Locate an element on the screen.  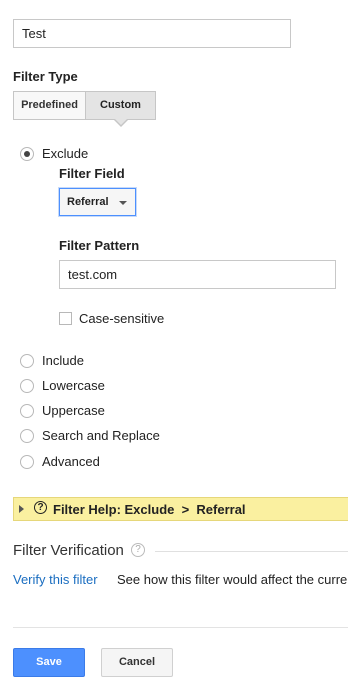
radio-exclude-label: Exclude is located at coordinates (65, 153).